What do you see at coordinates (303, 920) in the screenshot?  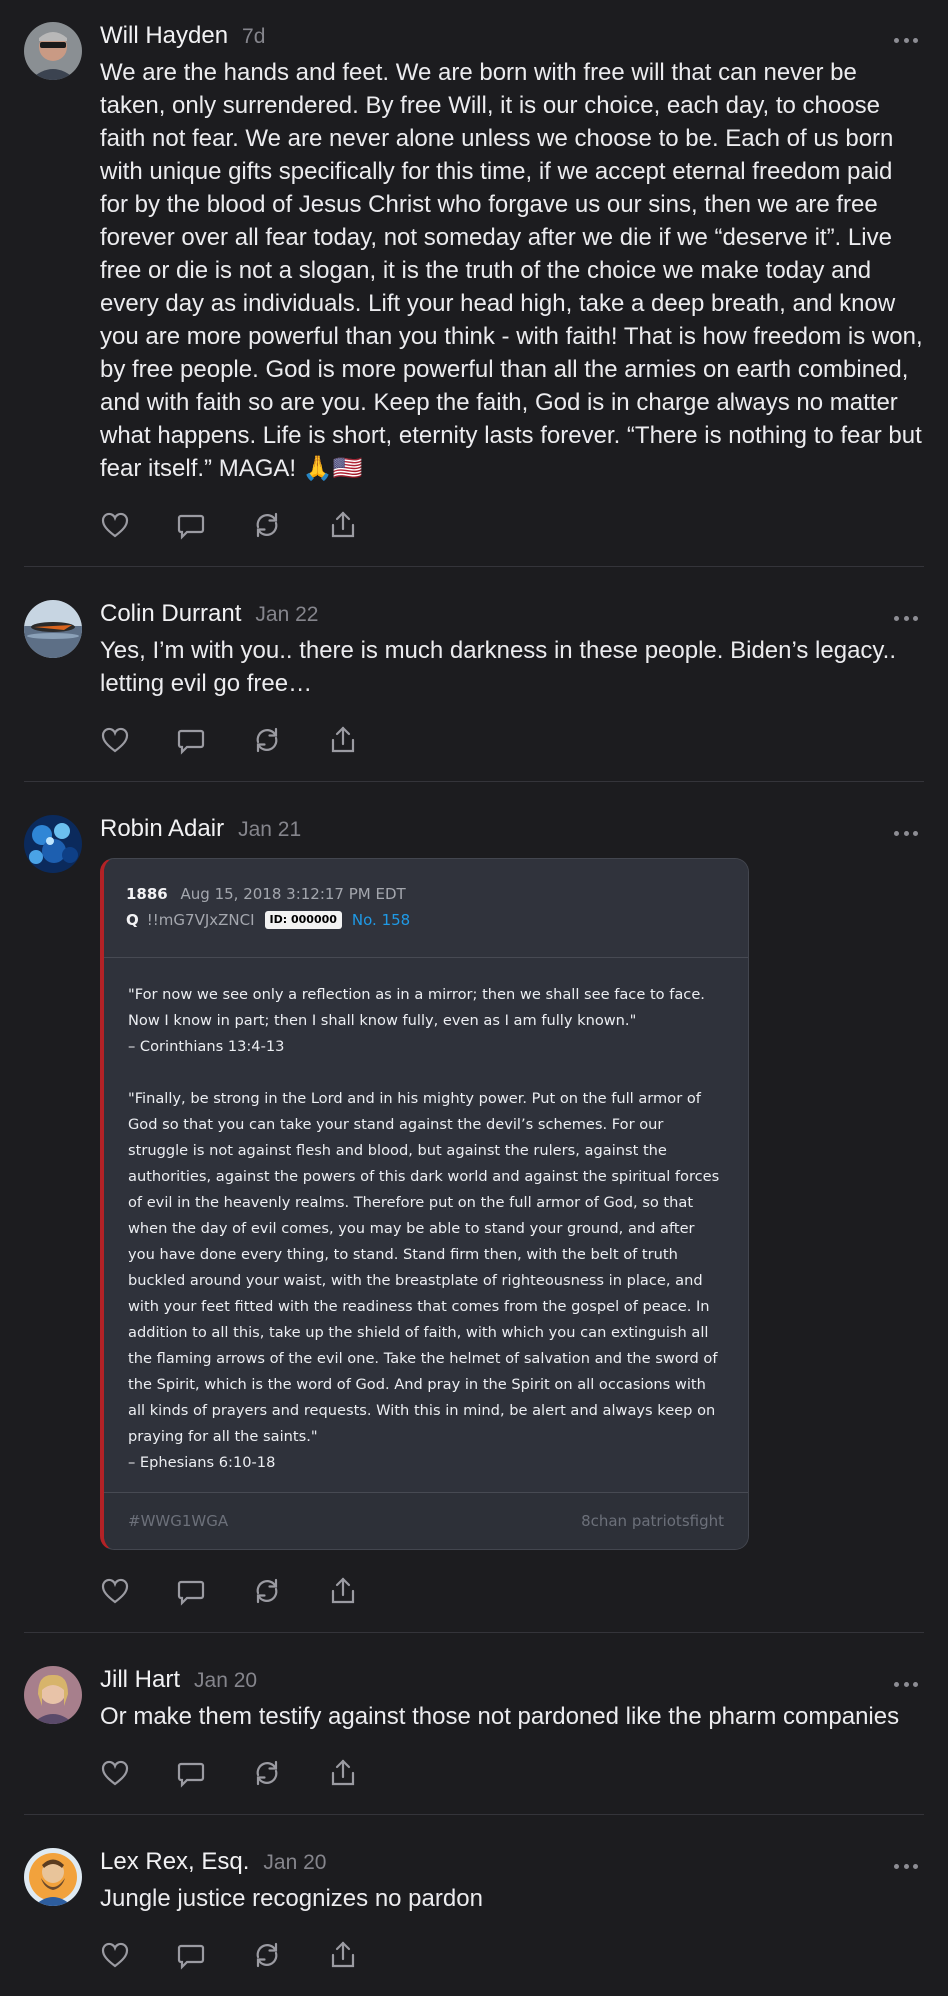 I see `id-badge: ID: 000000` at bounding box center [303, 920].